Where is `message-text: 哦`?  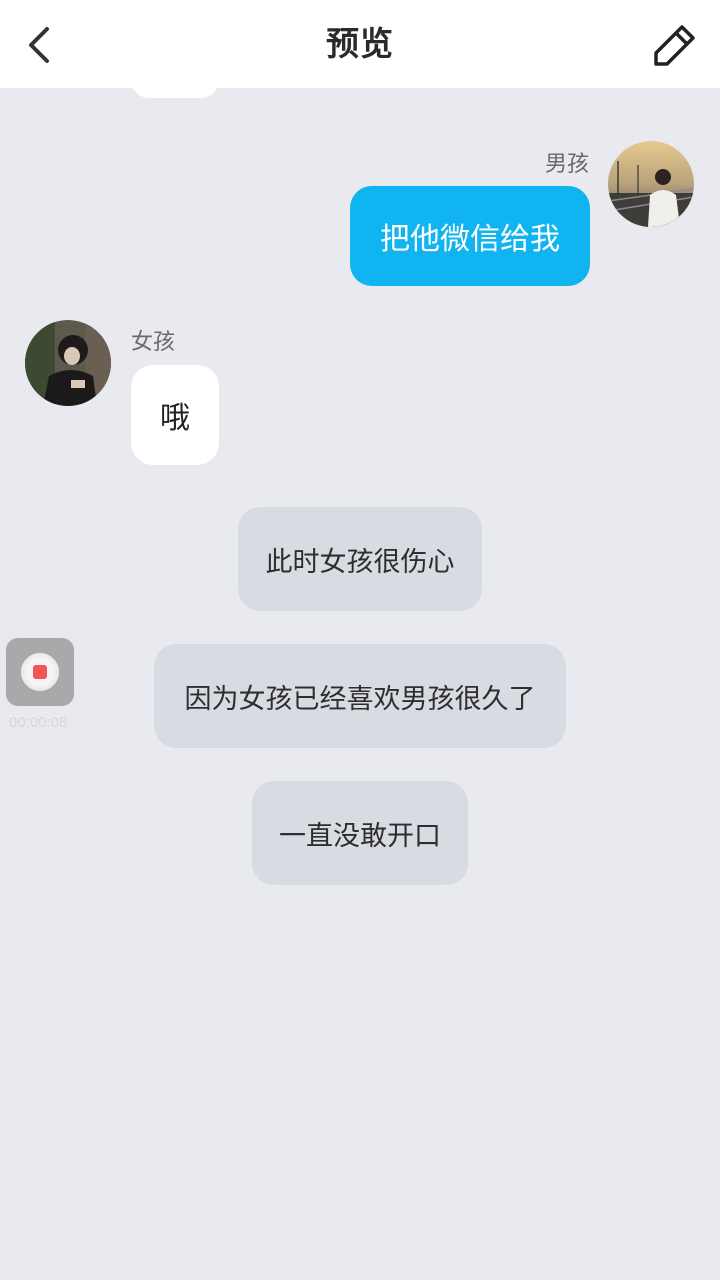
message-text: 哦 is located at coordinates (175, 418).